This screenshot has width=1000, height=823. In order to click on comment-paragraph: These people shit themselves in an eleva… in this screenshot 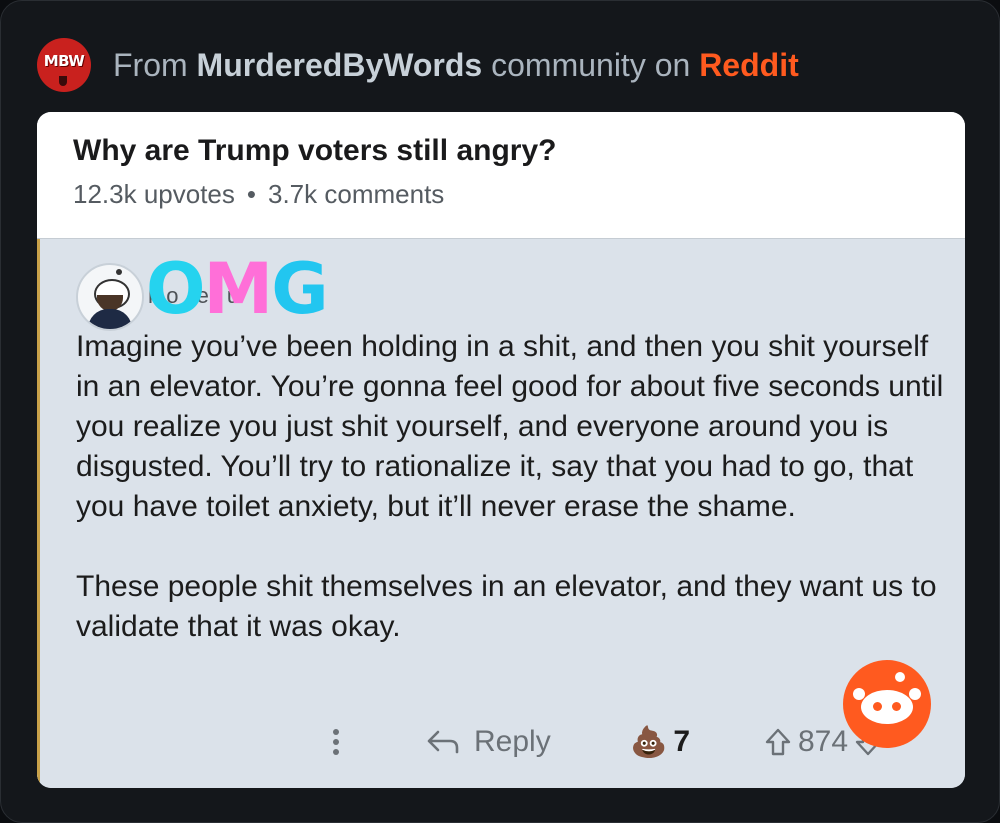, I will do `click(506, 606)`.